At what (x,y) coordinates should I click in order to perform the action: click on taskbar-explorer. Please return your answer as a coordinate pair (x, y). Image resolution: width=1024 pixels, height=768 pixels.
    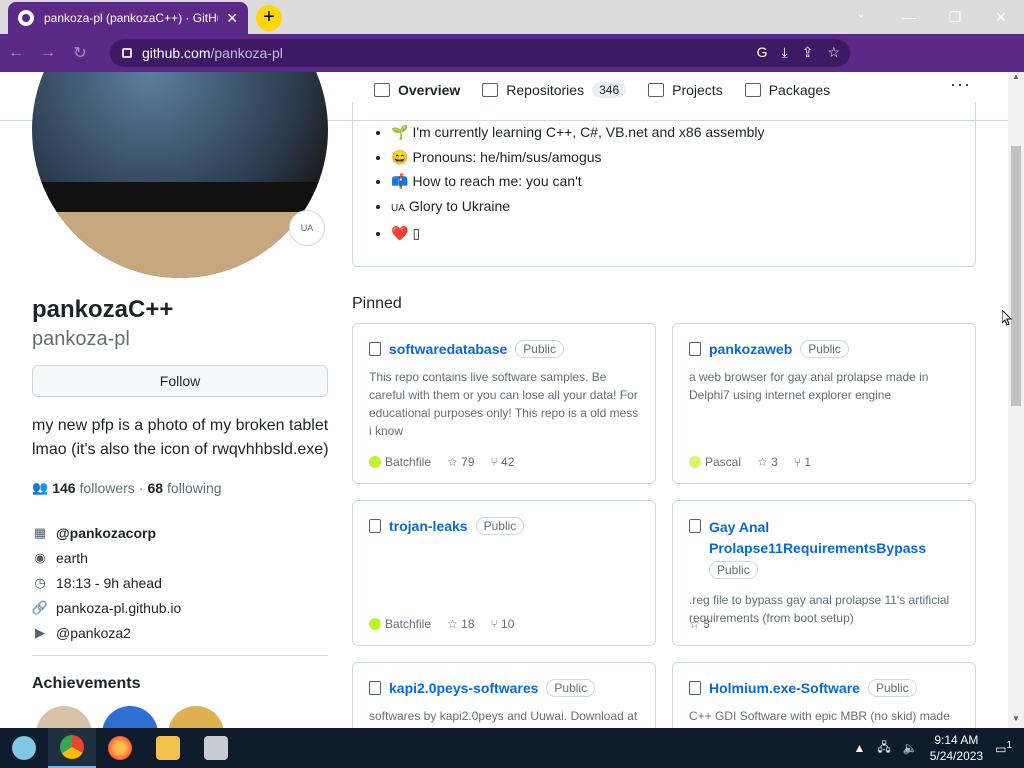
    Looking at the image, I should click on (168, 748).